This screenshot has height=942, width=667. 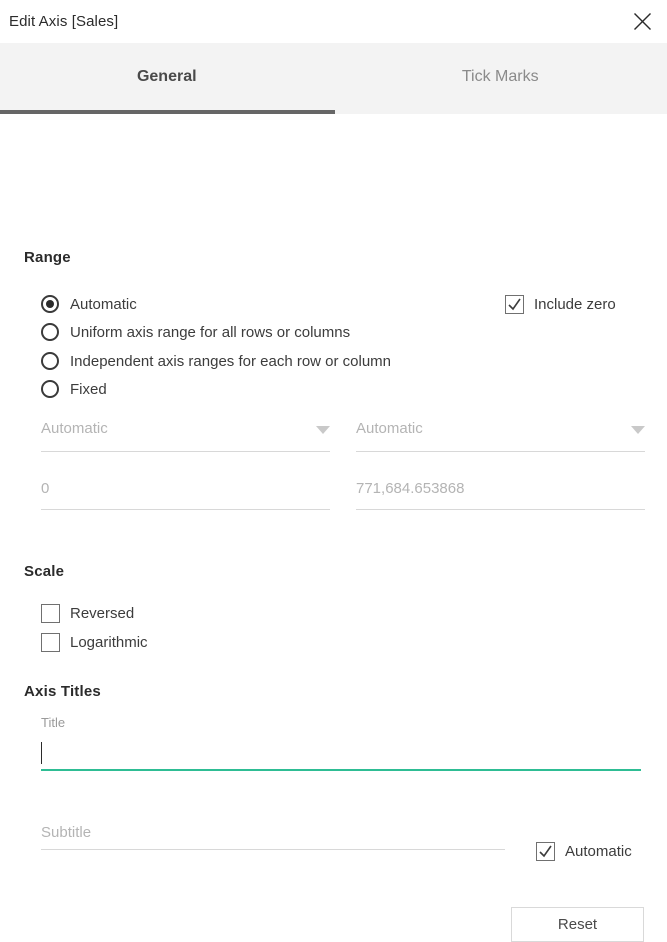 I want to click on range-start-dropdown-value: Automatic, so click(x=74, y=428).